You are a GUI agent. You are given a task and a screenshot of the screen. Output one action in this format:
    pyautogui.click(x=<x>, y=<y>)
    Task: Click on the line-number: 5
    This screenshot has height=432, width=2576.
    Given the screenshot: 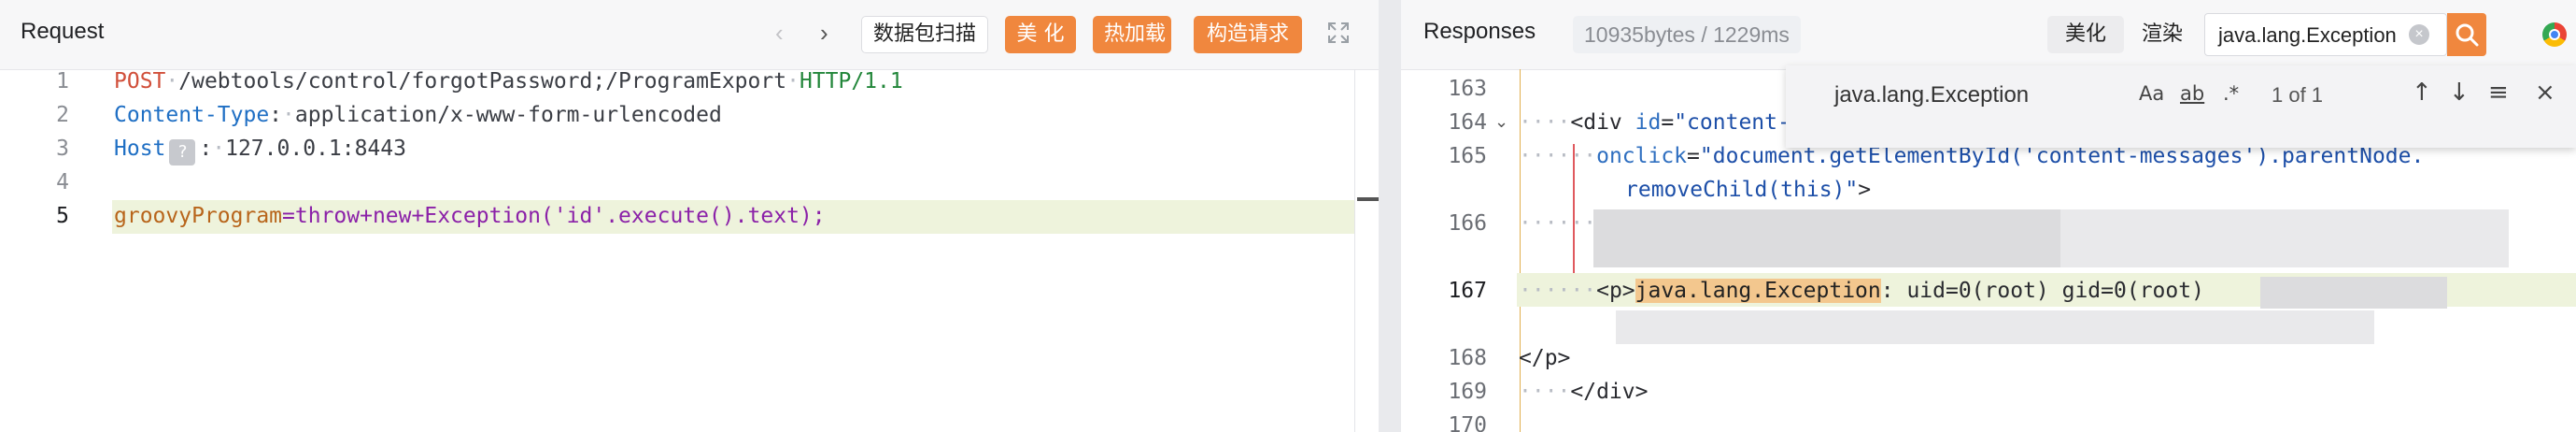 What is the action you would take?
    pyautogui.click(x=62, y=216)
    